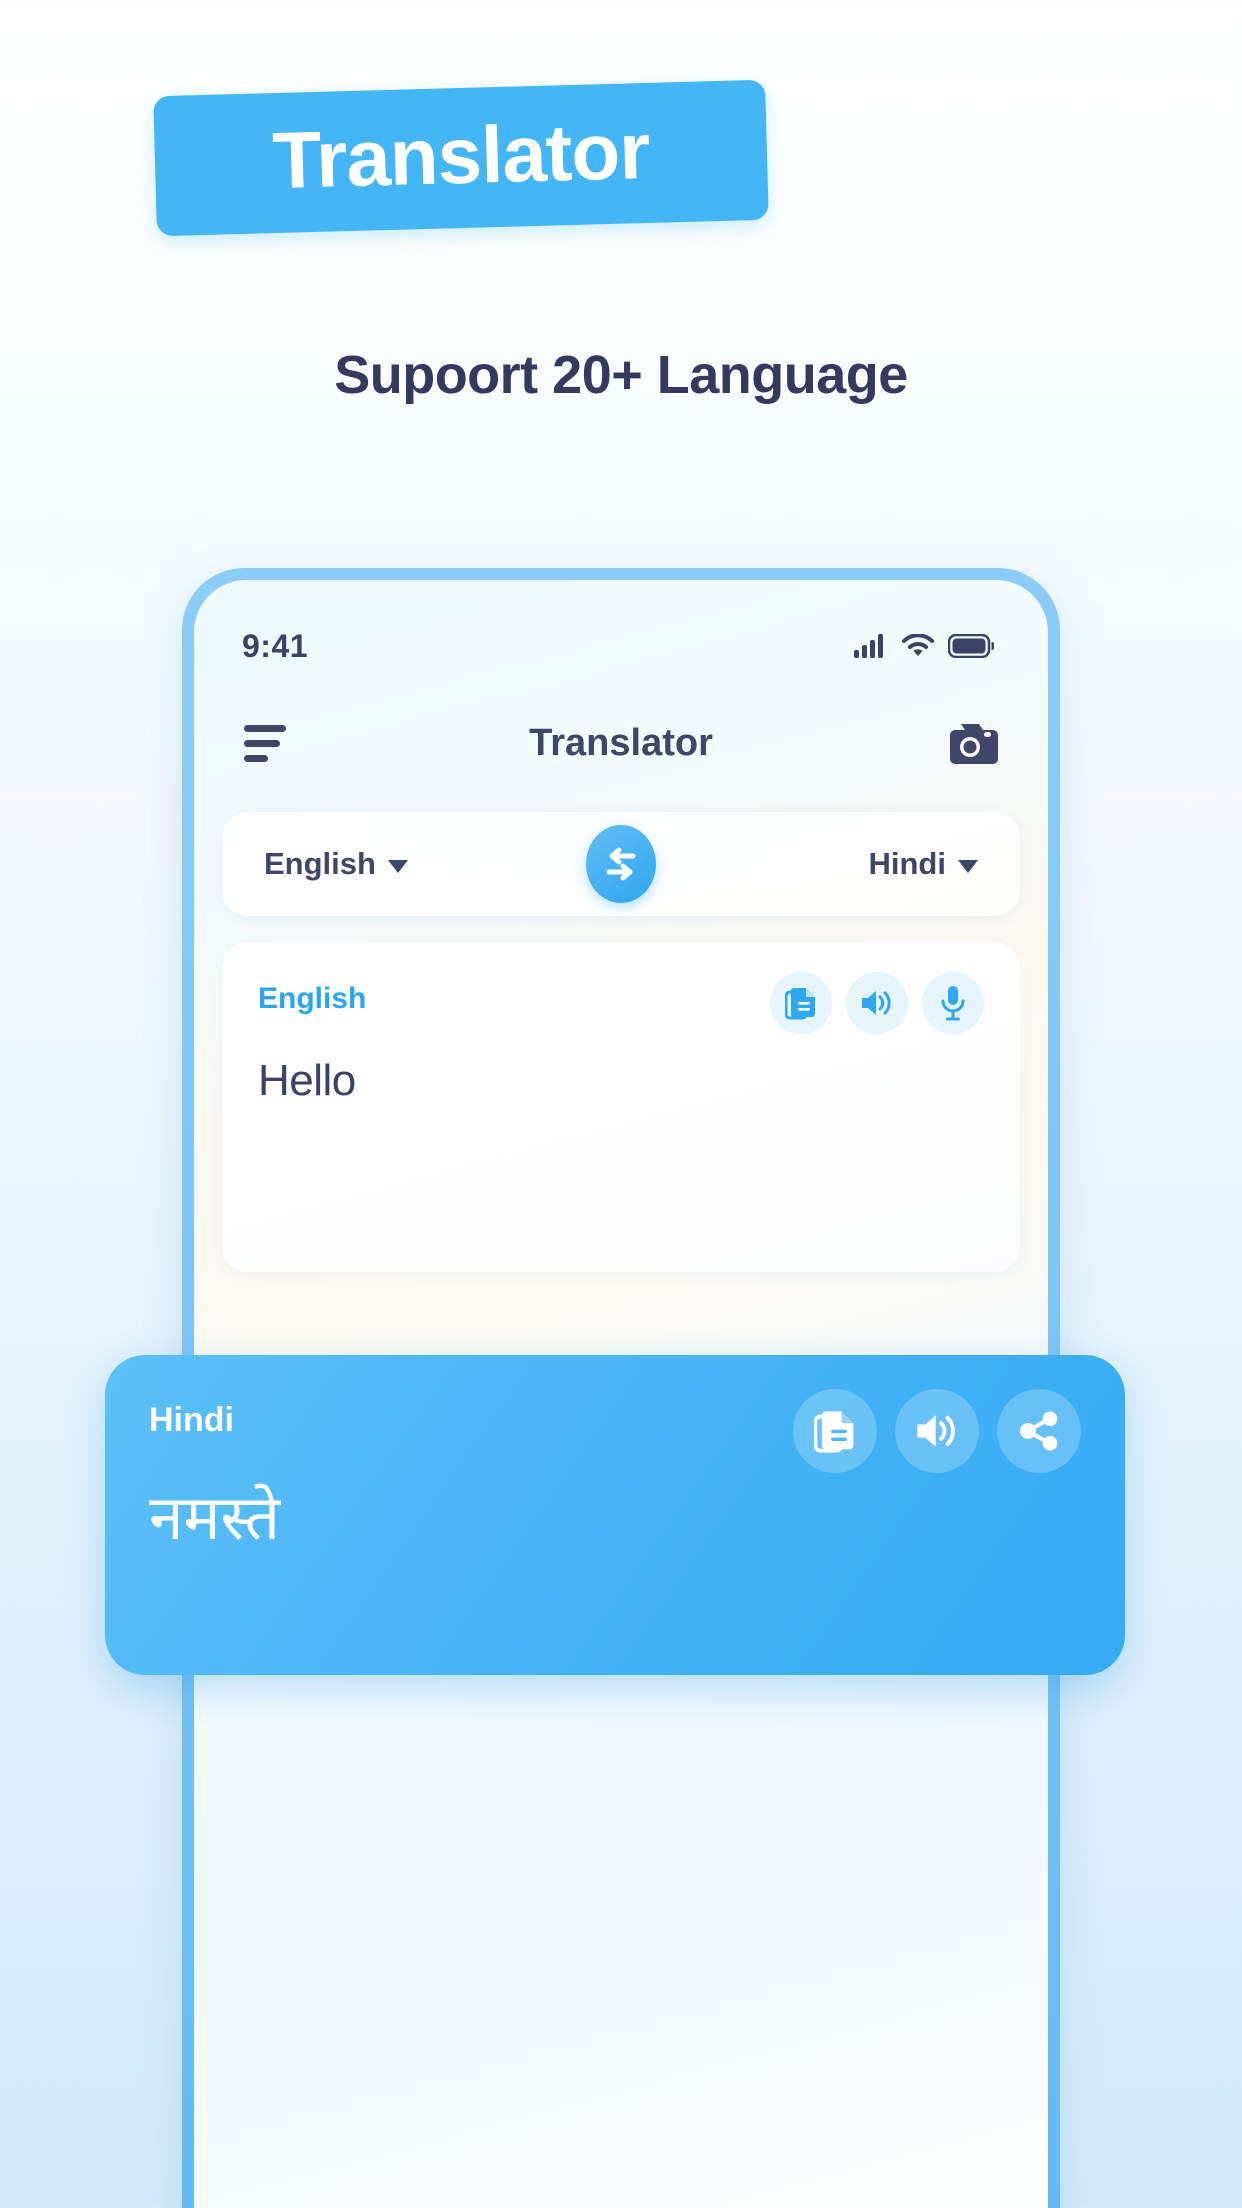  I want to click on source-card-actions, so click(877, 1003).